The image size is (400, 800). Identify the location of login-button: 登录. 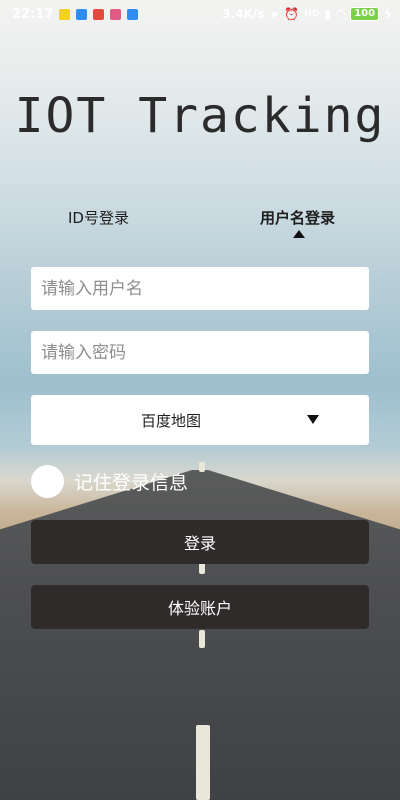
(200, 542).